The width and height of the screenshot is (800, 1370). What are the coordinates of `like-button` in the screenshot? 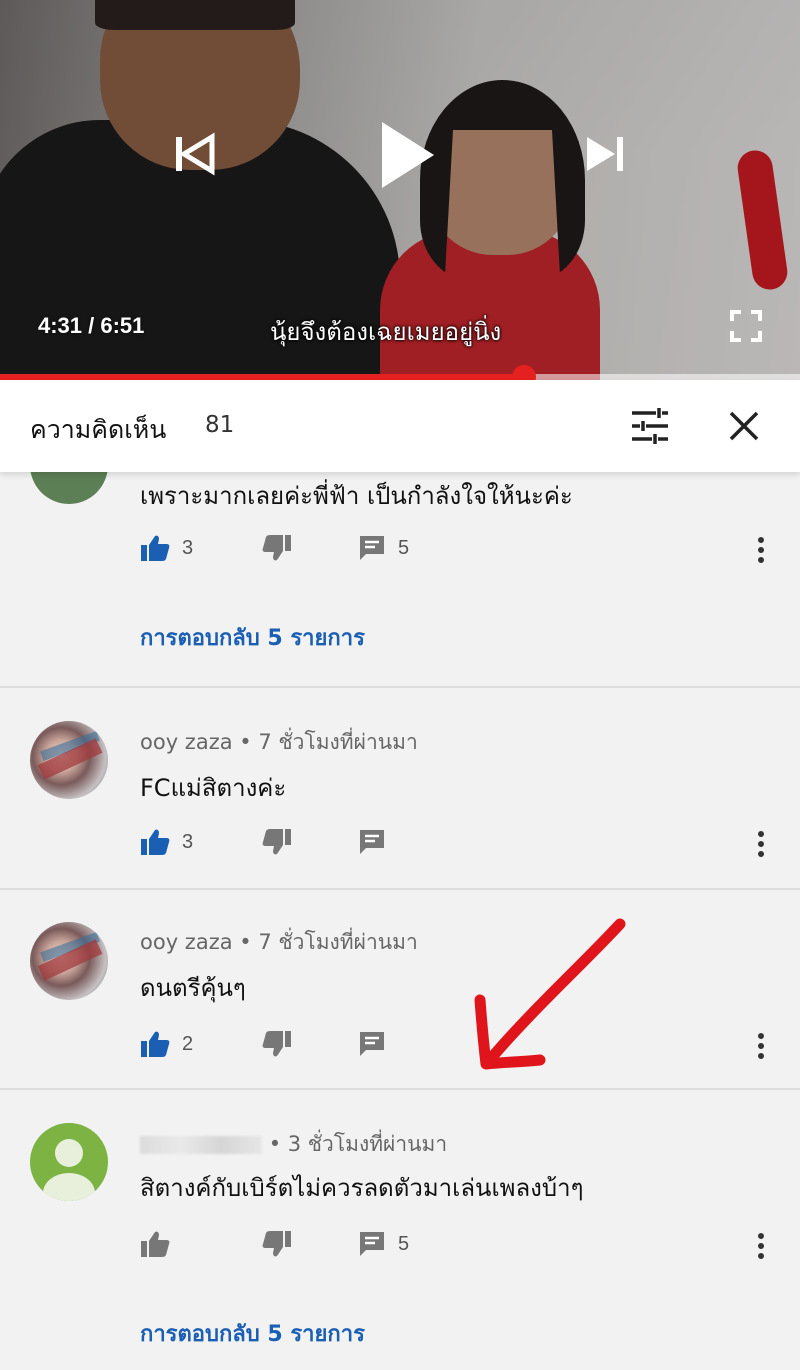 It's located at (155, 1244).